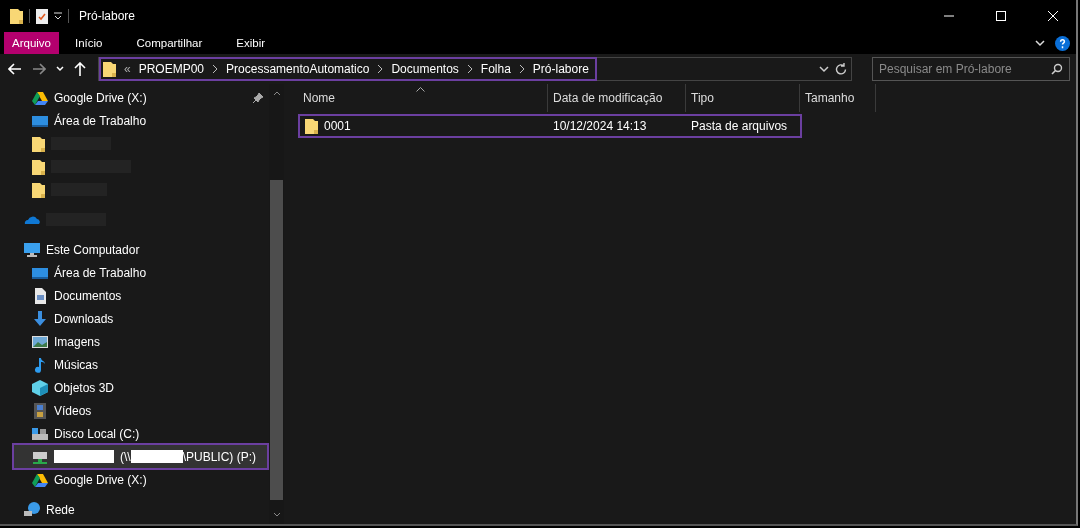 This screenshot has height=528, width=1080. What do you see at coordinates (39, 69) in the screenshot?
I see `forward-button` at bounding box center [39, 69].